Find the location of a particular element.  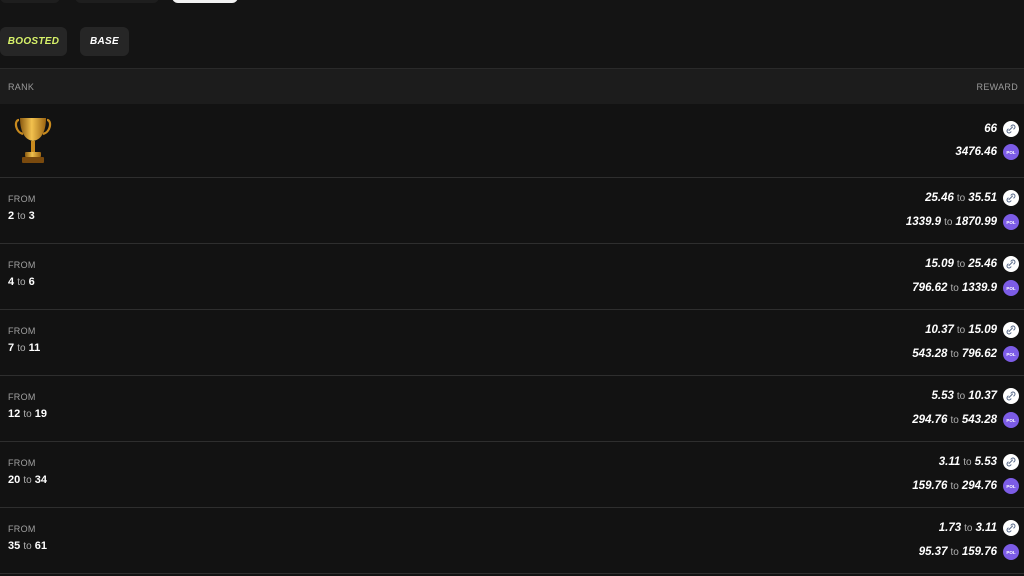

reward-to: 796.62 is located at coordinates (979, 354).